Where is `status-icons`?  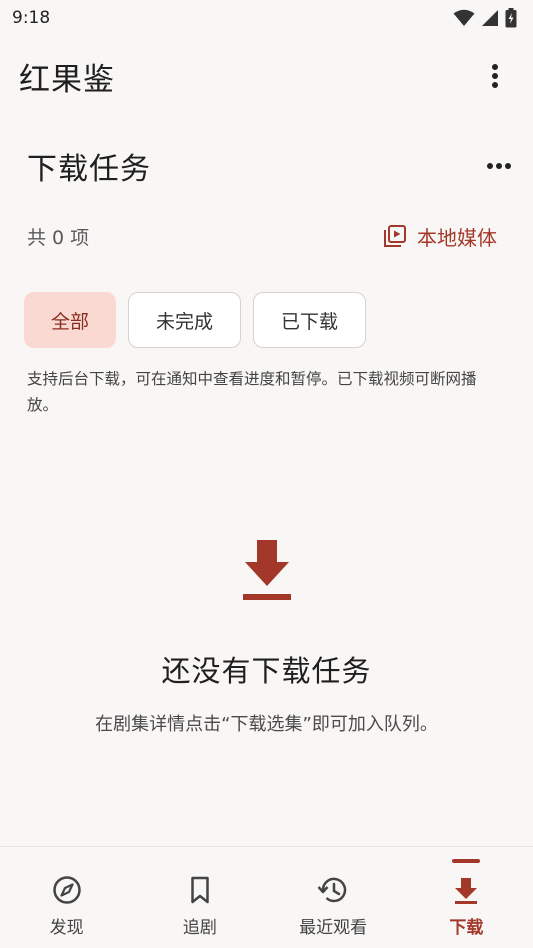 status-icons is located at coordinates (485, 18).